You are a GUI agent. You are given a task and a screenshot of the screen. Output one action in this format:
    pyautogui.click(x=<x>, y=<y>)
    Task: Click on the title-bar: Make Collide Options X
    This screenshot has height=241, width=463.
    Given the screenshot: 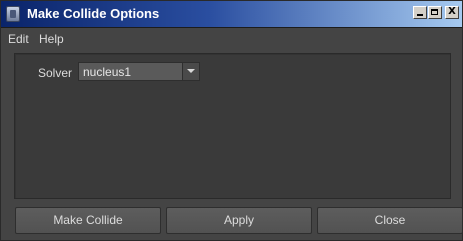 What is the action you would take?
    pyautogui.click(x=231, y=14)
    